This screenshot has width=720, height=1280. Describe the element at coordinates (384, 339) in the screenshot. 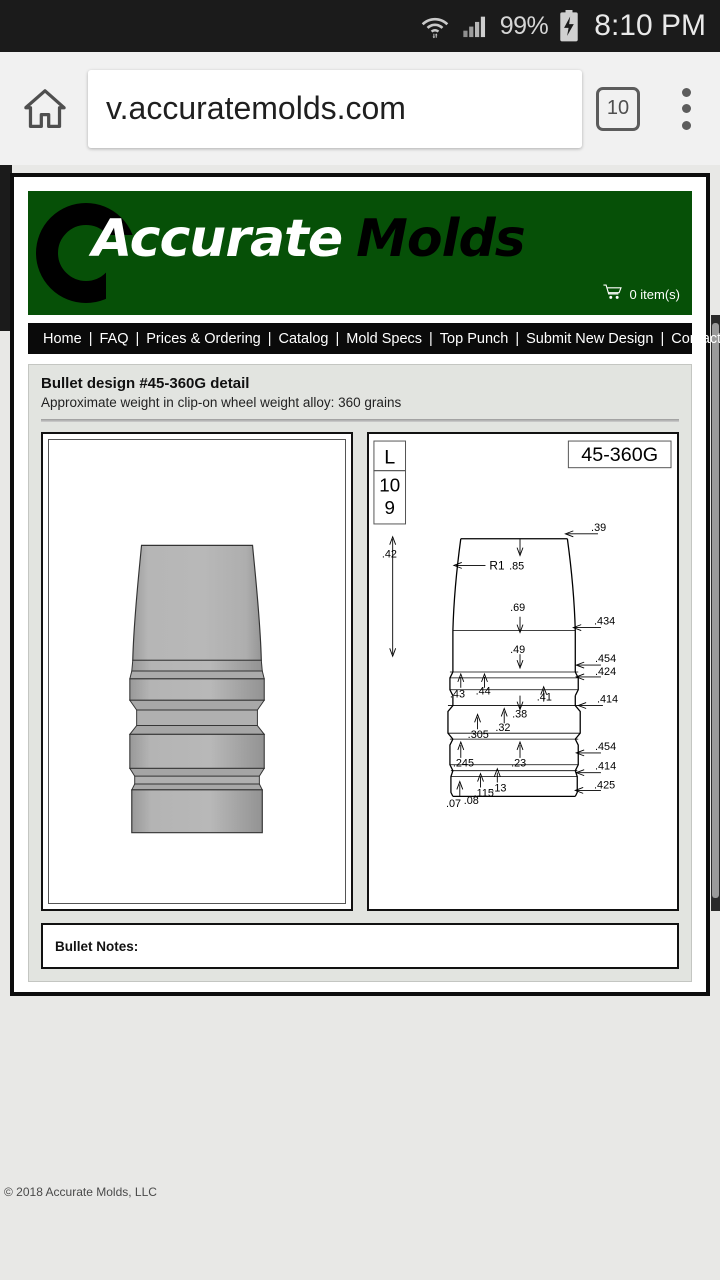

I see `nav-item-mold-specs: Mold Specs` at that location.